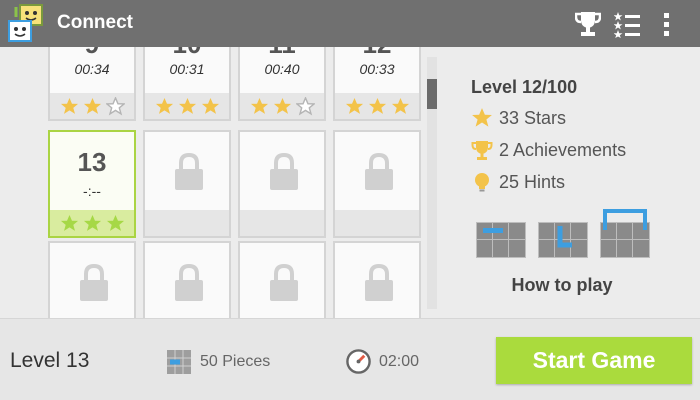 The height and width of the screenshot is (400, 700). What do you see at coordinates (377, 53) in the screenshot?
I see `level-number: 12` at bounding box center [377, 53].